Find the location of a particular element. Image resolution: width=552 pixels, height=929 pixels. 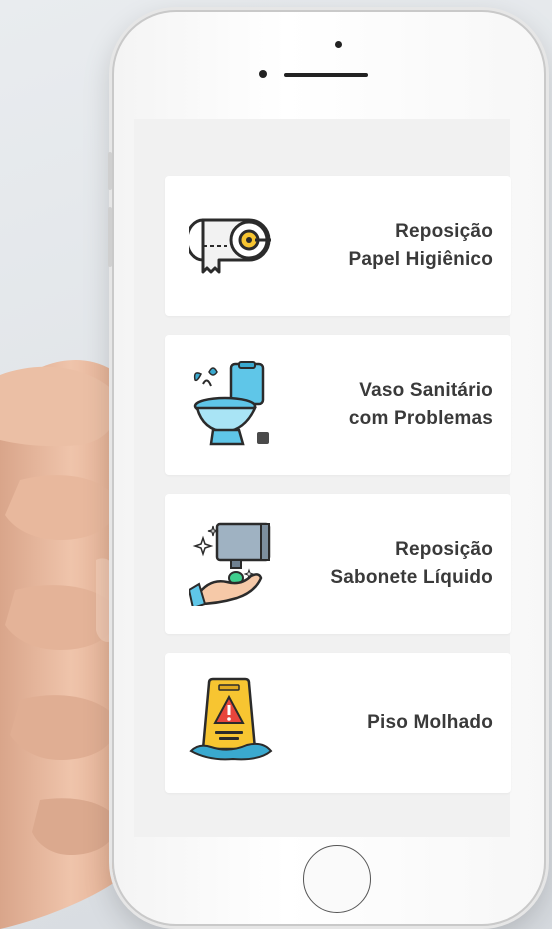

toilet-paper-icon is located at coordinates (230, 246).